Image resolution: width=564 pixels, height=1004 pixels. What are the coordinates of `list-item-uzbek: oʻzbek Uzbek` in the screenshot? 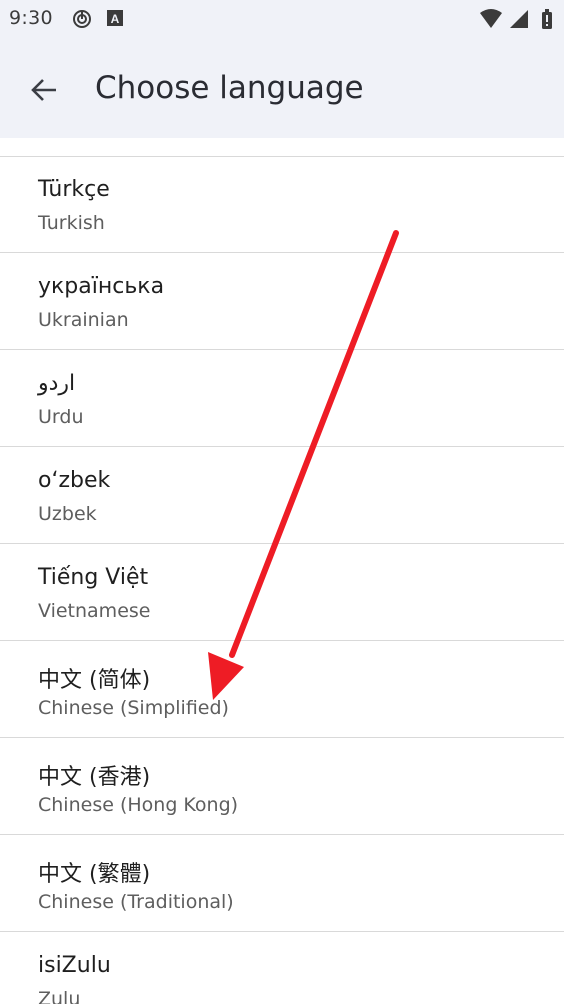 It's located at (282, 496).